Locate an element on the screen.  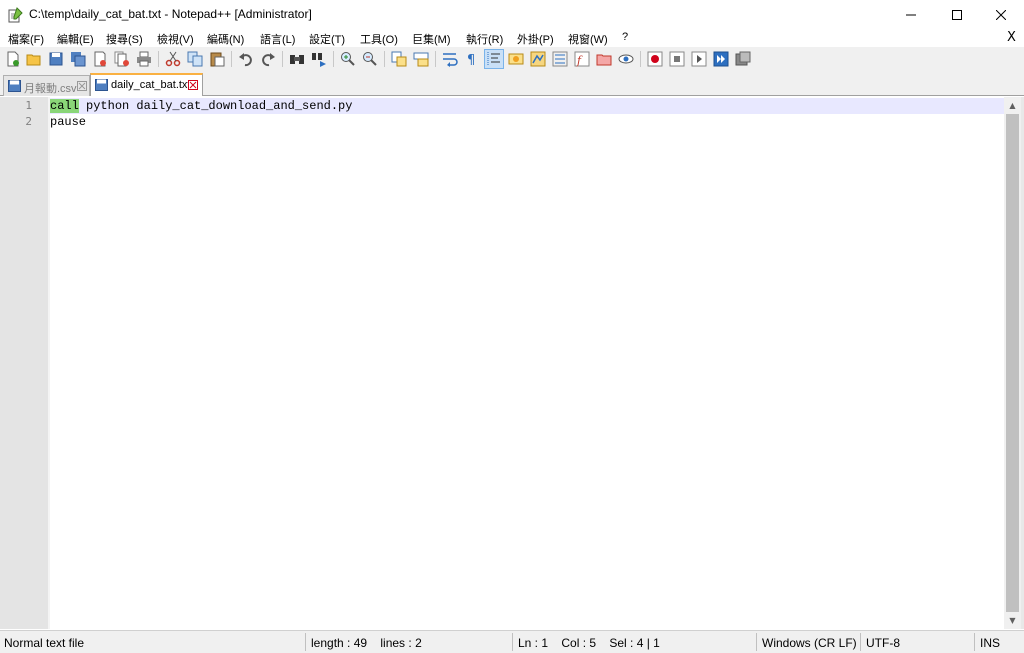
code-text: python daily_cat_download_and_send.py is located at coordinates (215, 106).